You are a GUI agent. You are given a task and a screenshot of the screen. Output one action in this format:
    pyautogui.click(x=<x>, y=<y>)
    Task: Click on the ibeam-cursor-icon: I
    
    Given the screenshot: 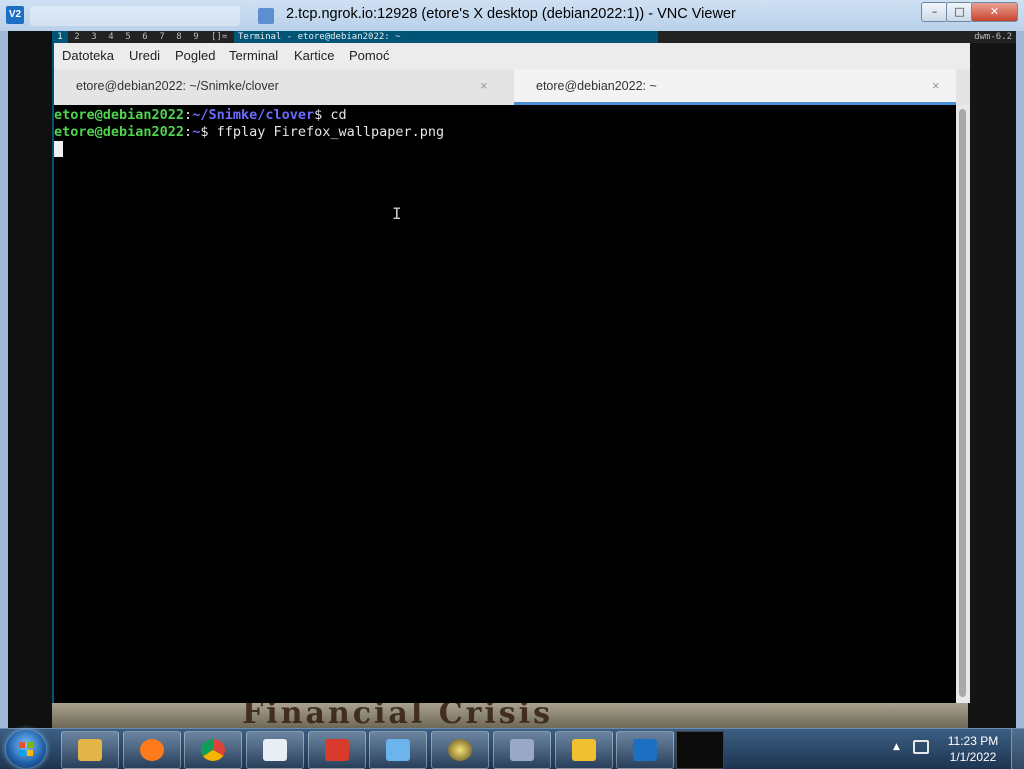 What is the action you would take?
    pyautogui.click(x=397, y=213)
    